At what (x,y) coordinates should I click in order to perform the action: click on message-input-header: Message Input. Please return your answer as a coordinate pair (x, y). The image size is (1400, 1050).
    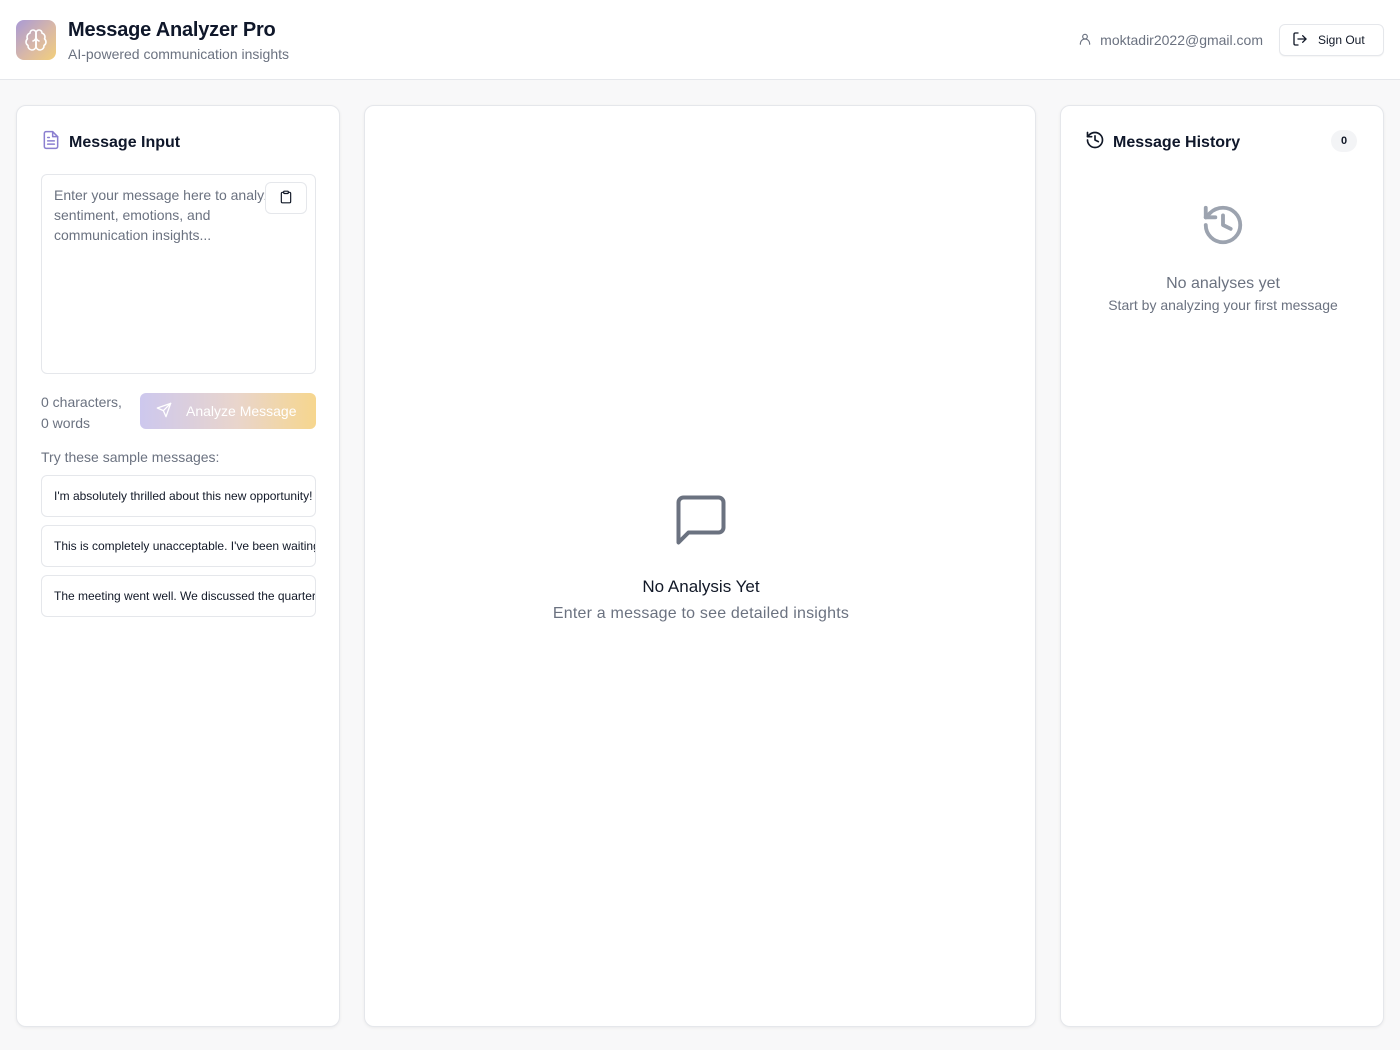
    Looking at the image, I should click on (110, 142).